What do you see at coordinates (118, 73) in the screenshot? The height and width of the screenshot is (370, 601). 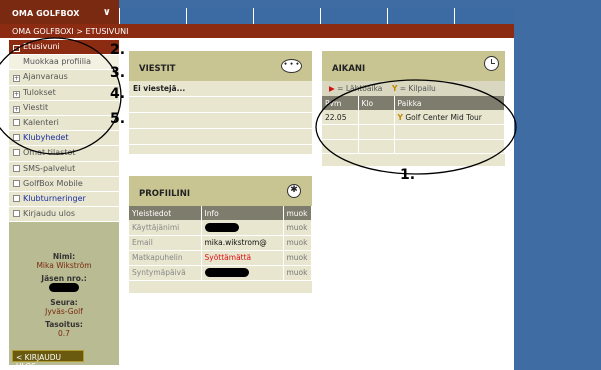 I see `annotation-label-3: 3.` at bounding box center [118, 73].